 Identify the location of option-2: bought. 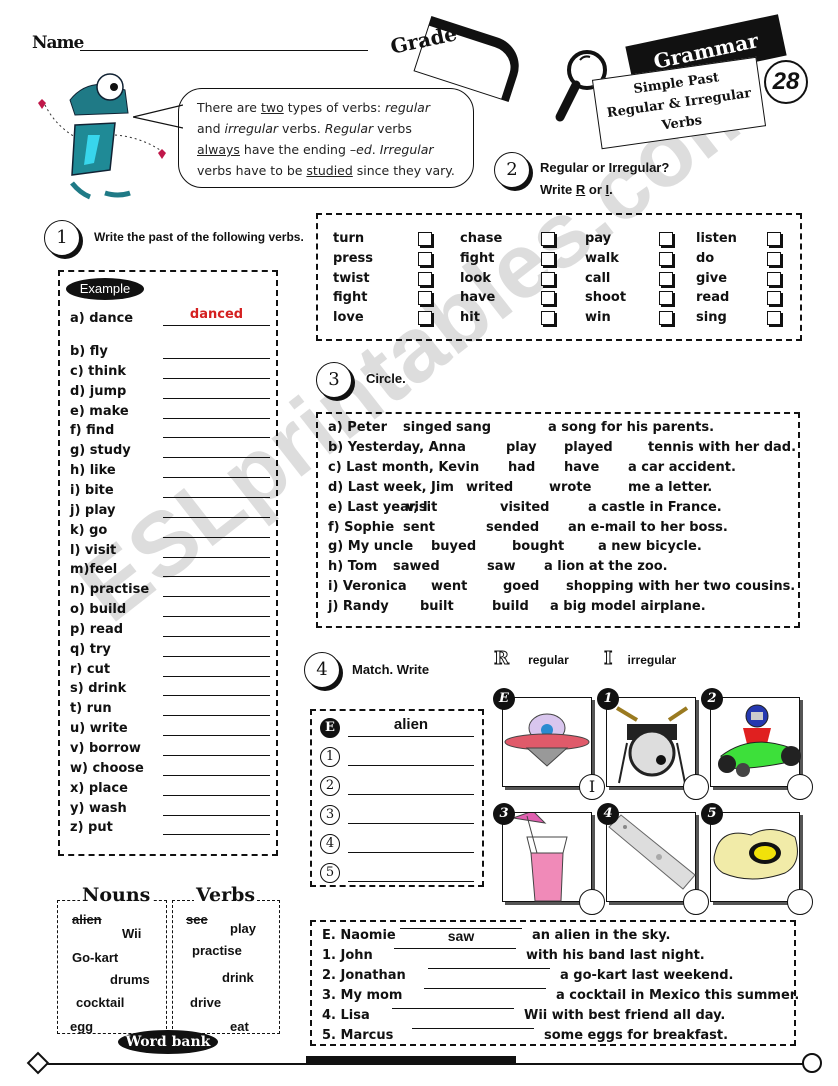
(538, 546).